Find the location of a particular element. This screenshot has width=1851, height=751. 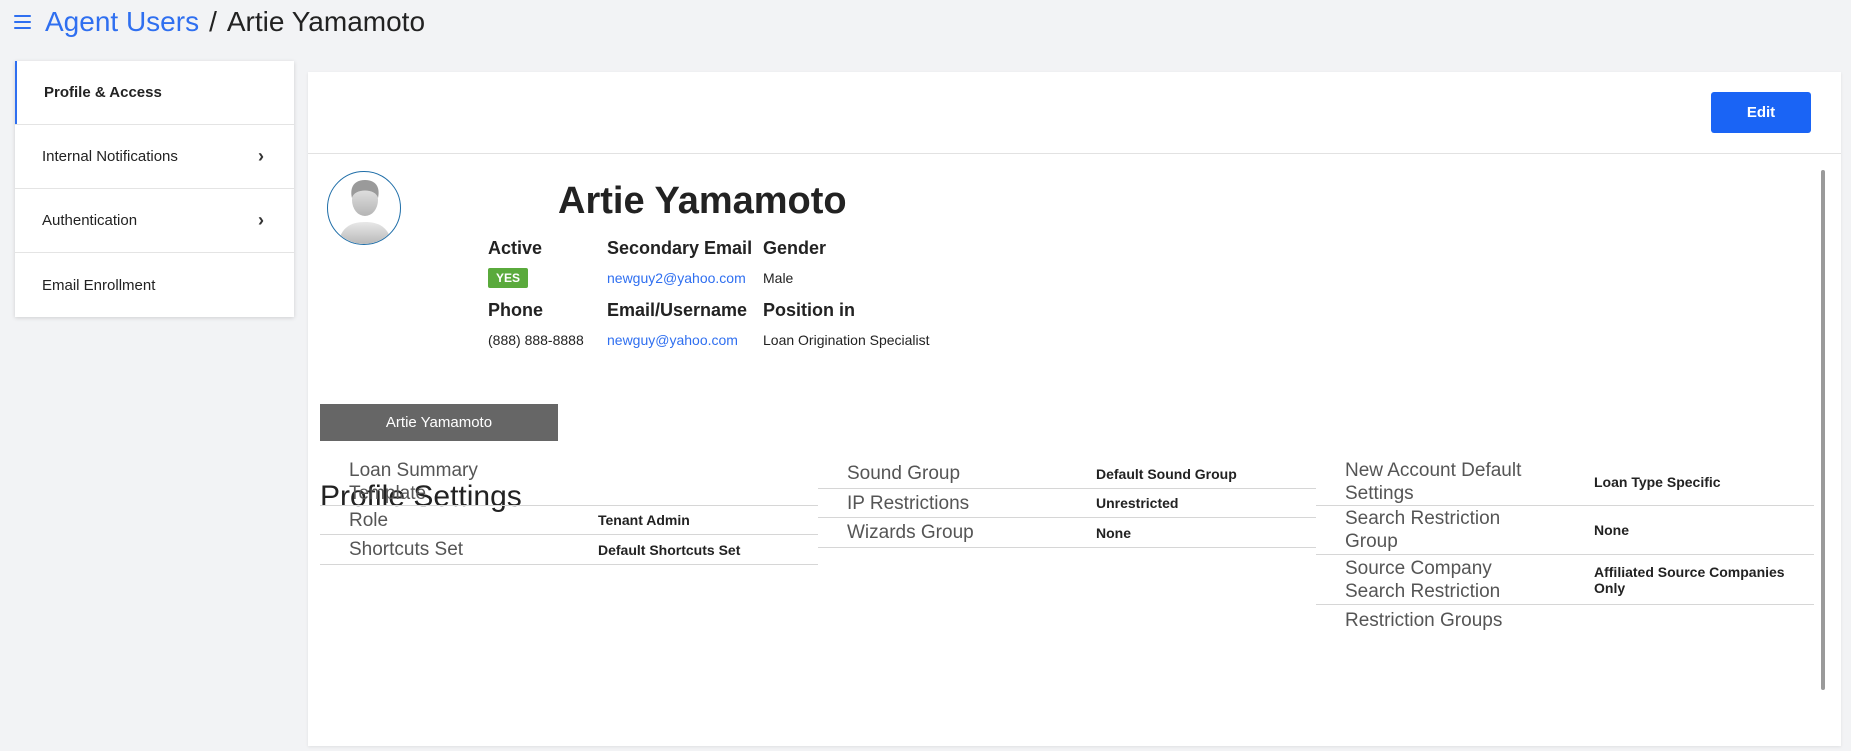

setting-label: Shortcuts Set is located at coordinates (406, 549).